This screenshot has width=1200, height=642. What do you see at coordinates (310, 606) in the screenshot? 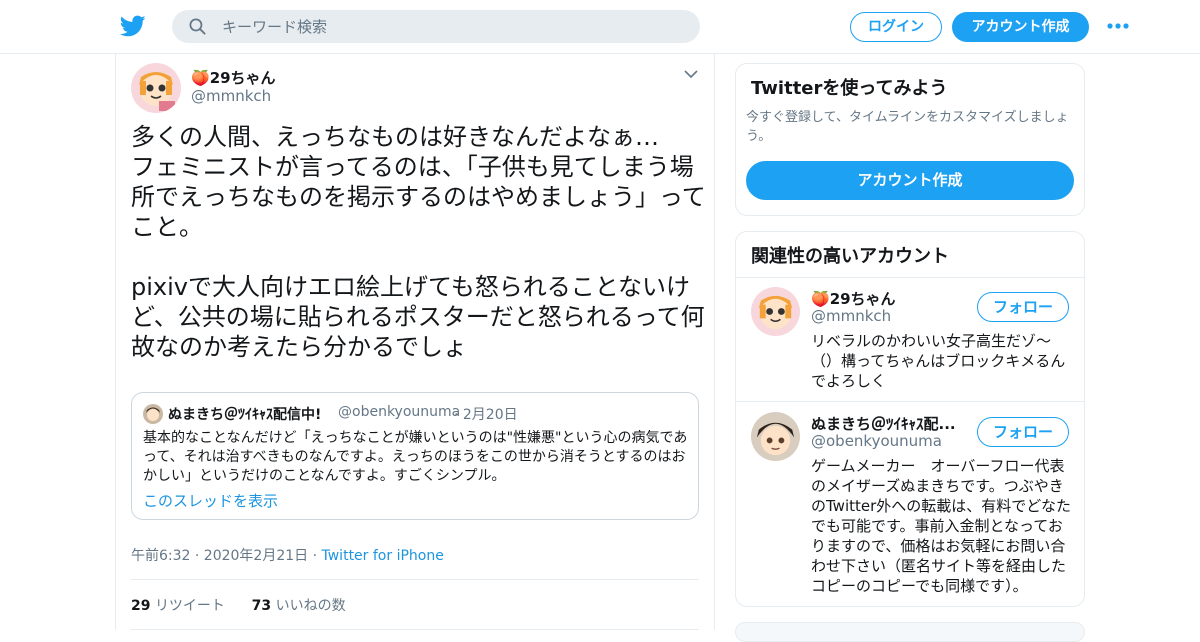
I see `likes-label: いいねの数` at bounding box center [310, 606].